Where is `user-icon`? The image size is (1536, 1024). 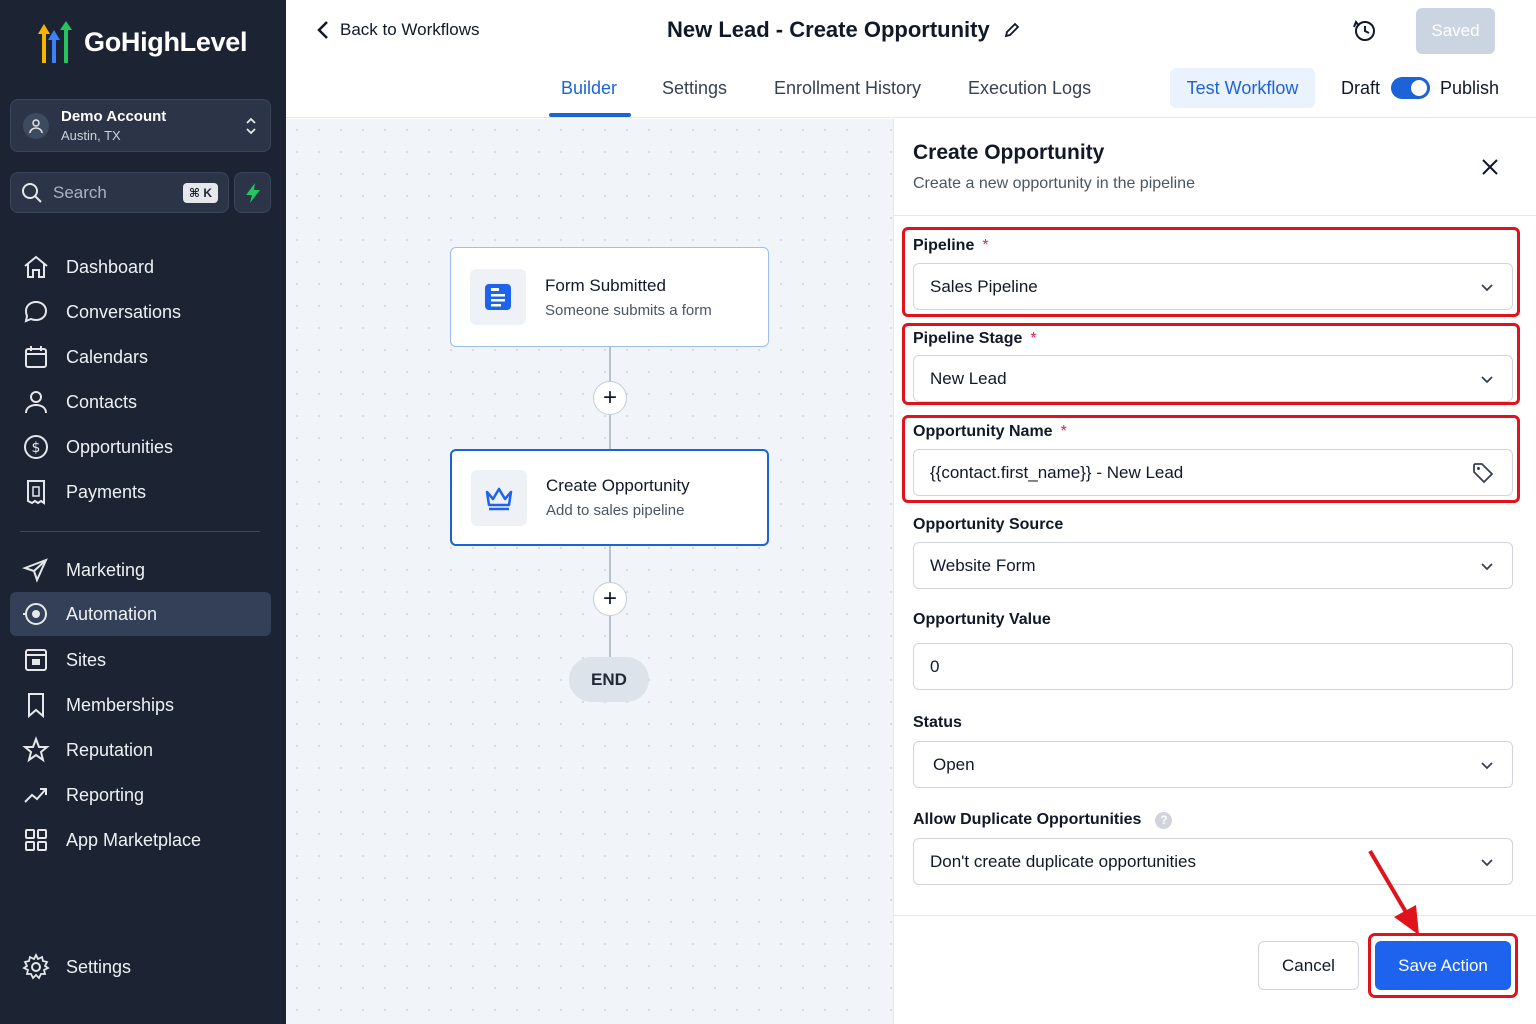
user-icon is located at coordinates (36, 402).